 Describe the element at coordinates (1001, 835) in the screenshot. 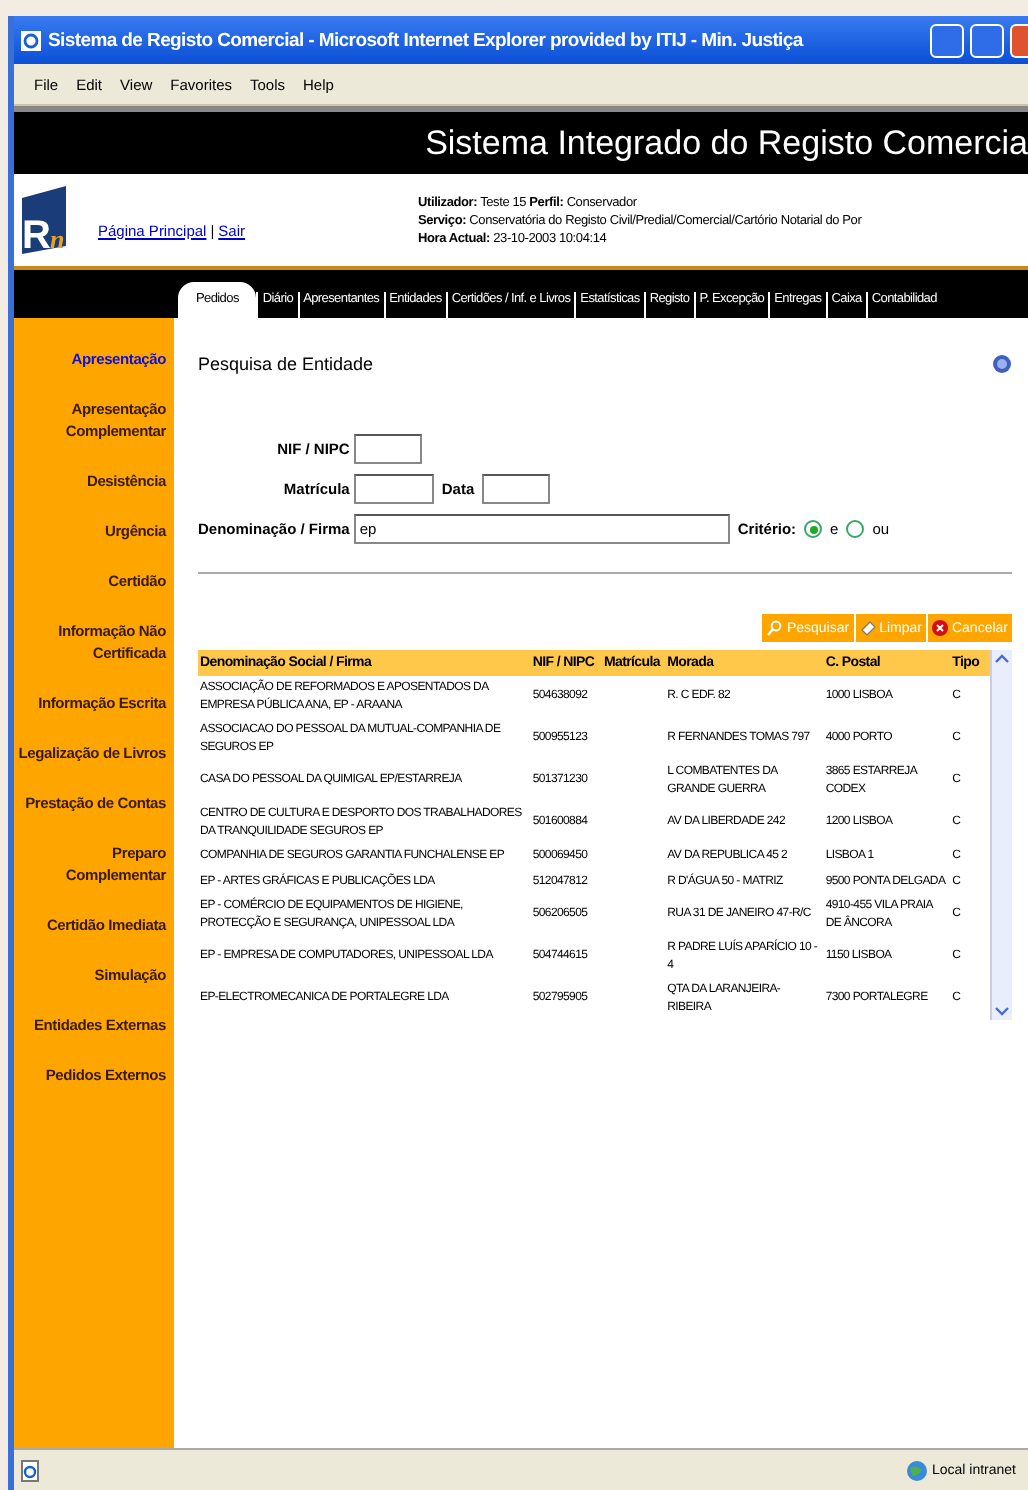

I see `scrollbar` at that location.